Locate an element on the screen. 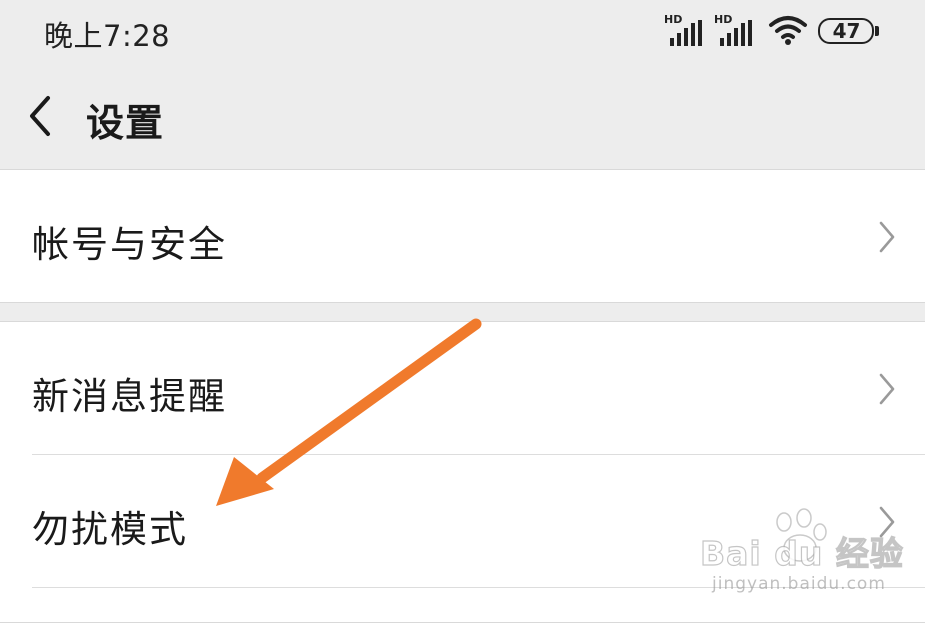  back-arrow-icon is located at coordinates (40, 116).